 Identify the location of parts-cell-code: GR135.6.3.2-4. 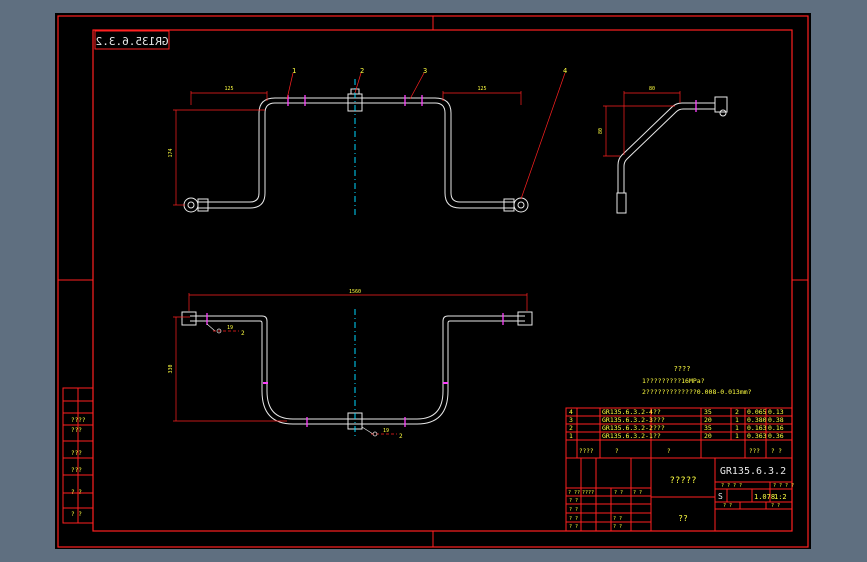
(627, 412).